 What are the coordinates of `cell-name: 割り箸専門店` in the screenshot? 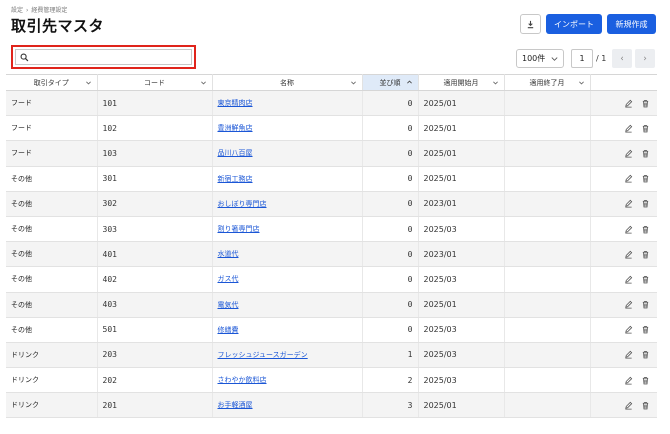 It's located at (287, 229).